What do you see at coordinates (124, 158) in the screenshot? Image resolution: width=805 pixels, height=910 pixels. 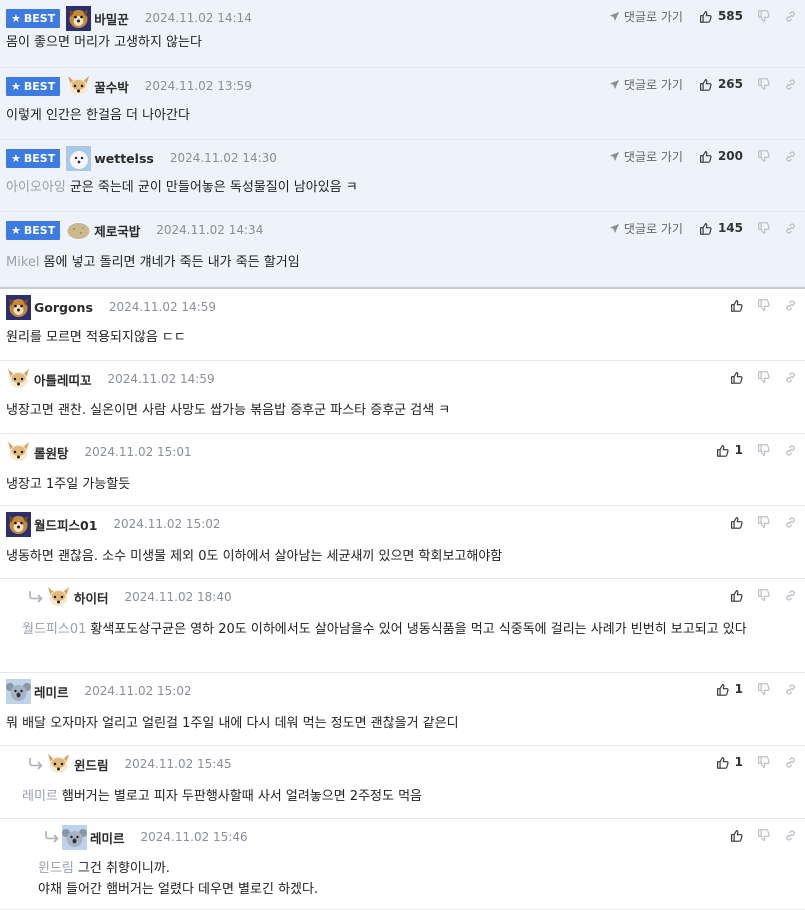 I see `author-nickname: wettelss` at bounding box center [124, 158].